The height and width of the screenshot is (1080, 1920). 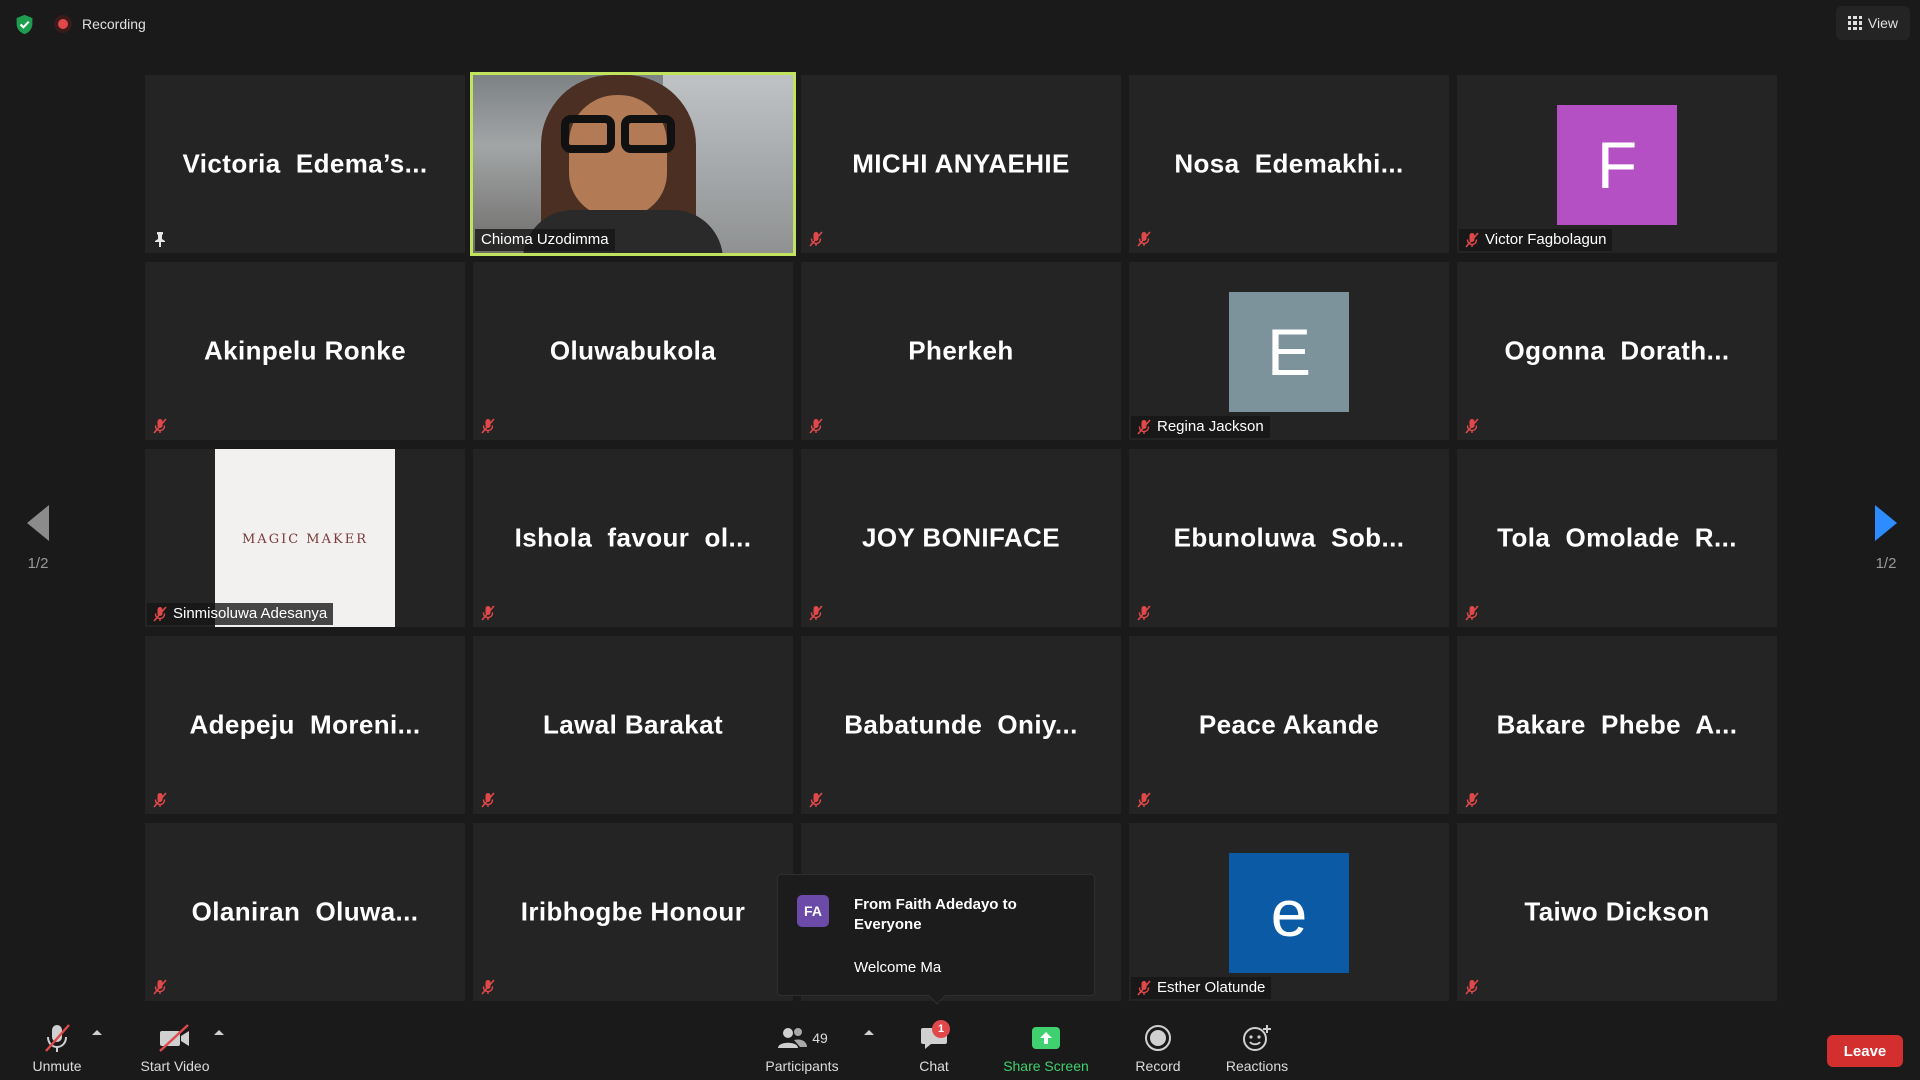 I want to click on recording-indicator: Recording, so click(x=100, y=24).